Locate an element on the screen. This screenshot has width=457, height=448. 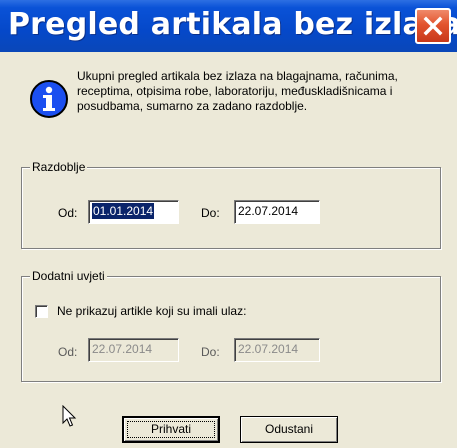
conditions-from-input: 22.07.2014 is located at coordinates (133, 350).